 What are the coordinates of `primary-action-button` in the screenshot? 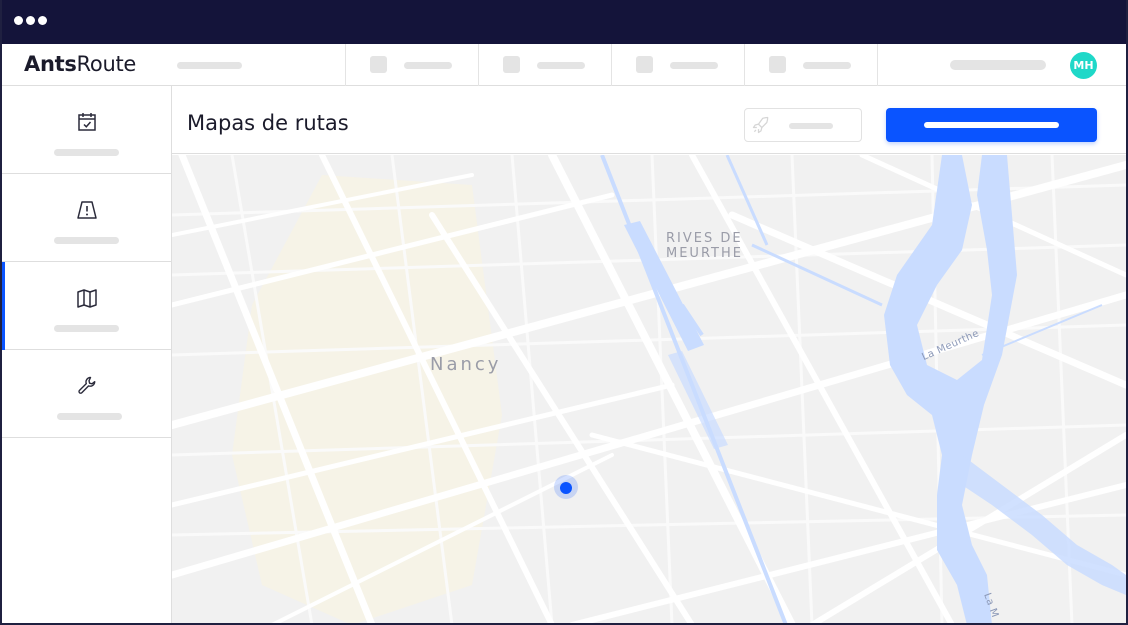 It's located at (991, 125).